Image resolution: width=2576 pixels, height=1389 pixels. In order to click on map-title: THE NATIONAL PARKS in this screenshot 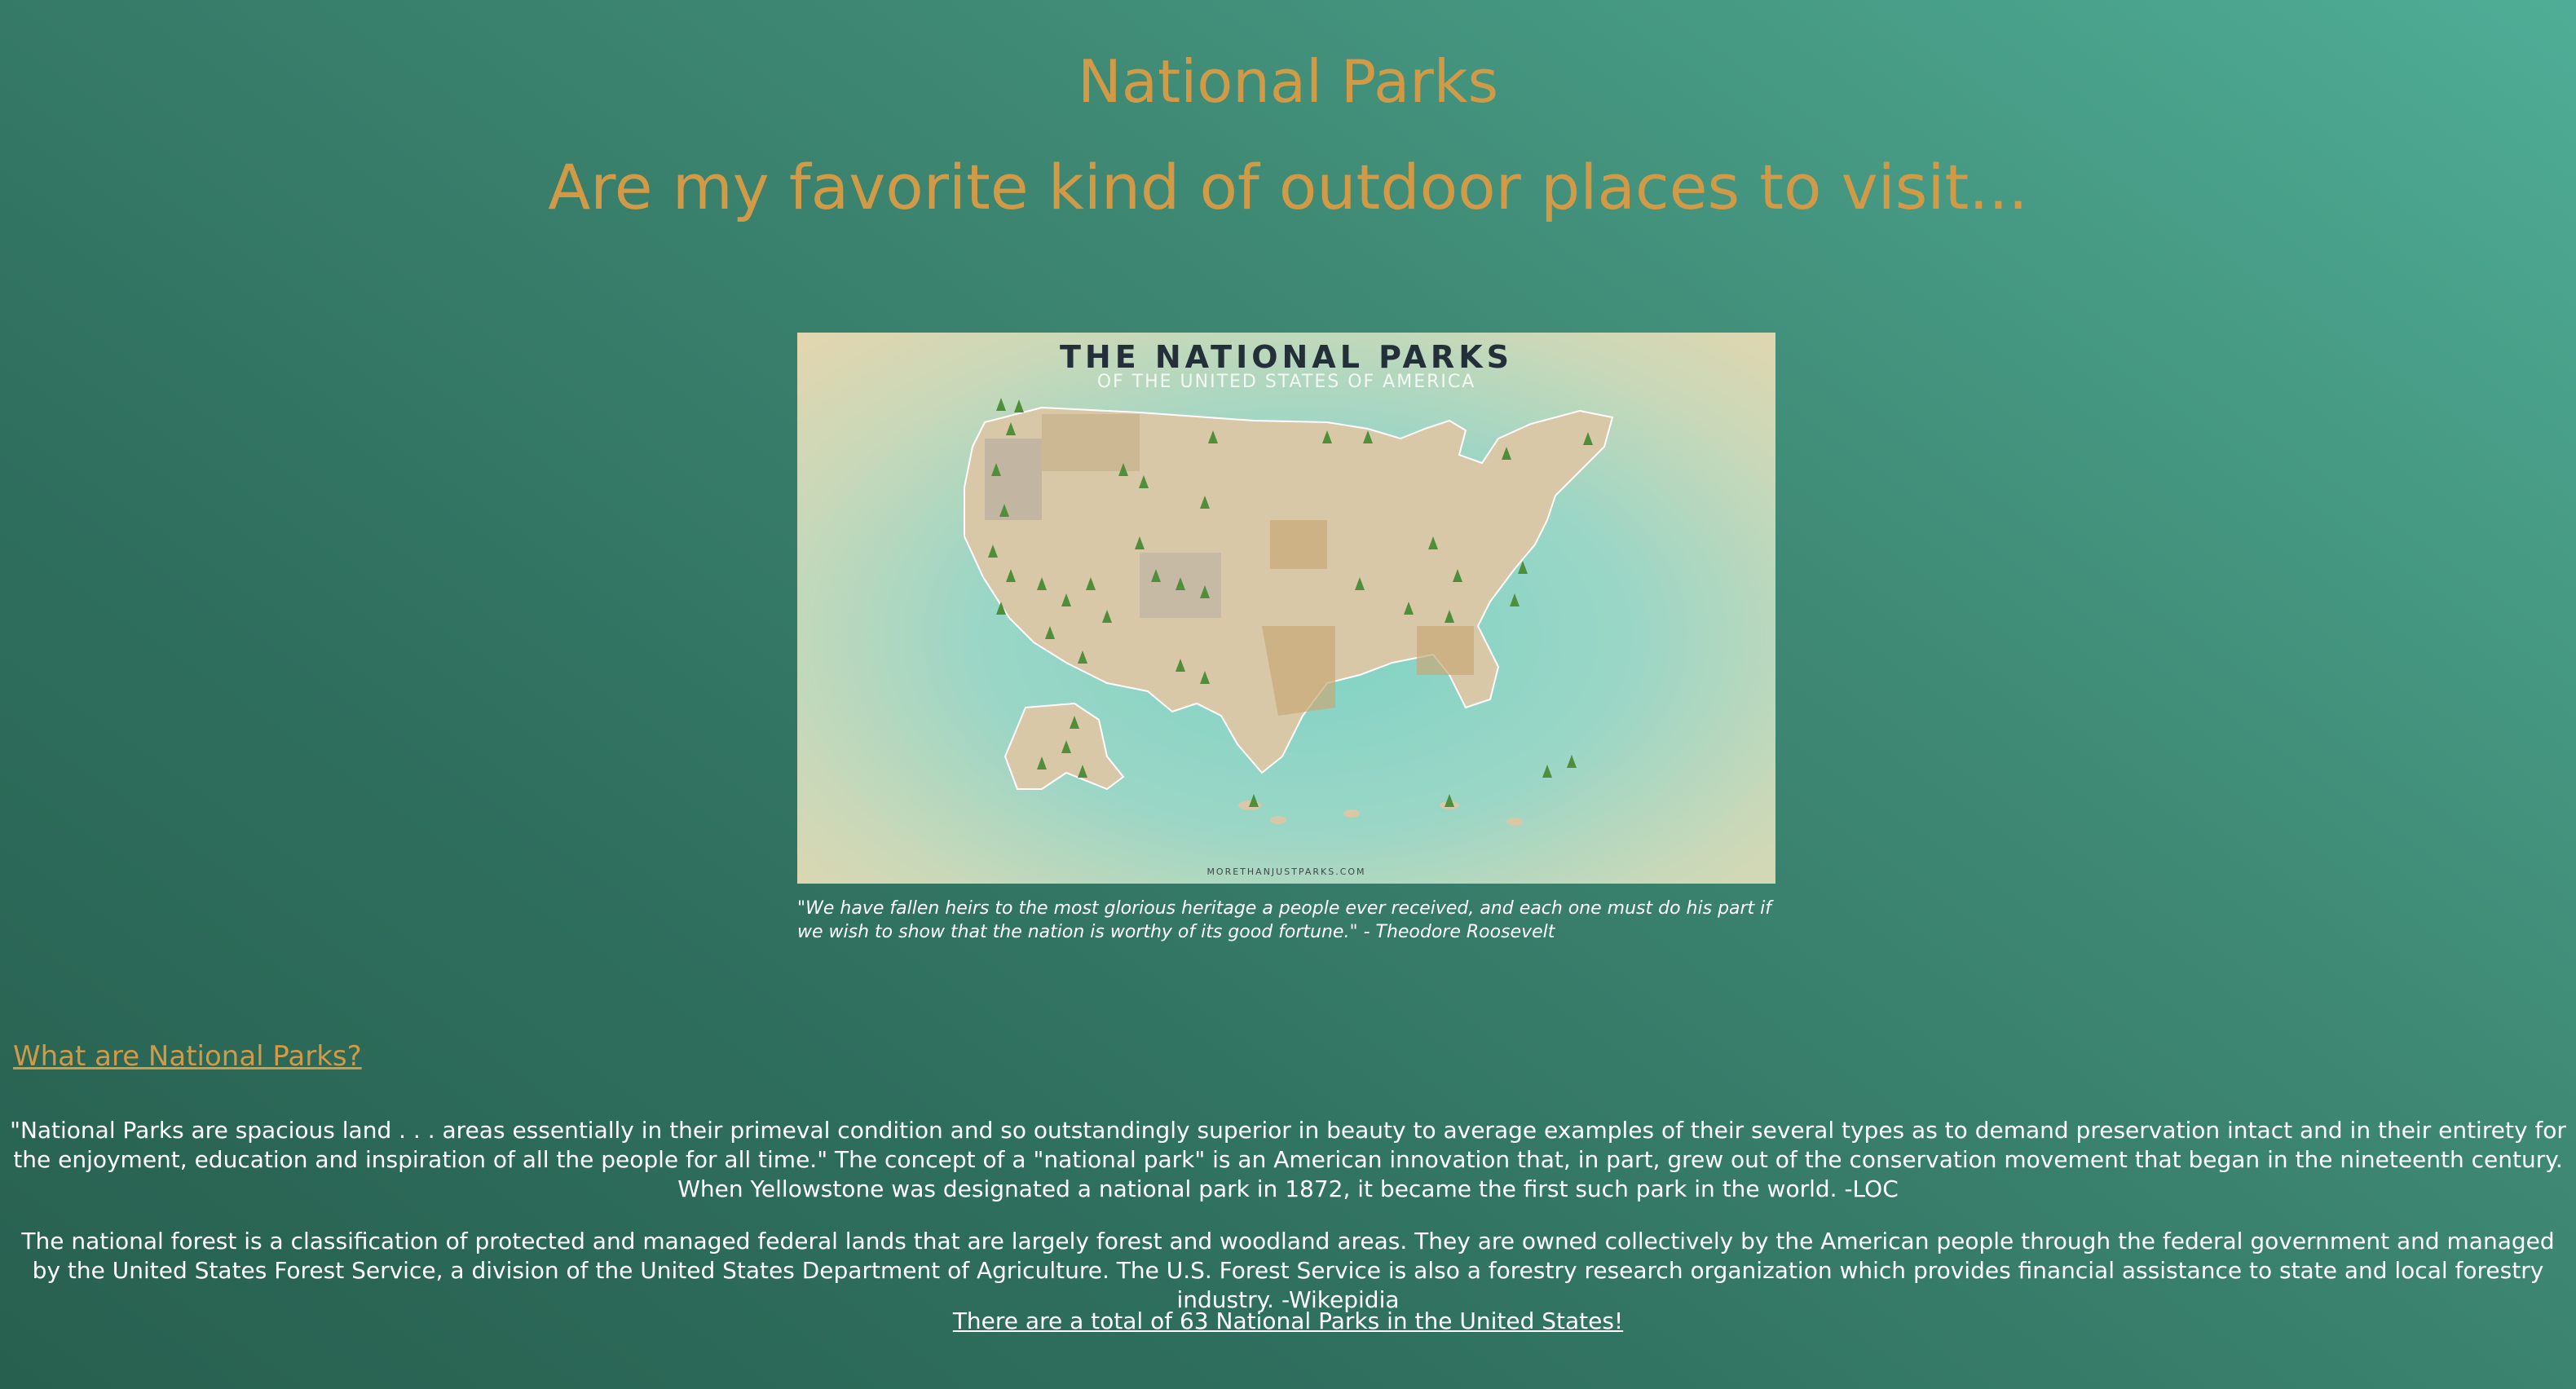, I will do `click(1286, 357)`.